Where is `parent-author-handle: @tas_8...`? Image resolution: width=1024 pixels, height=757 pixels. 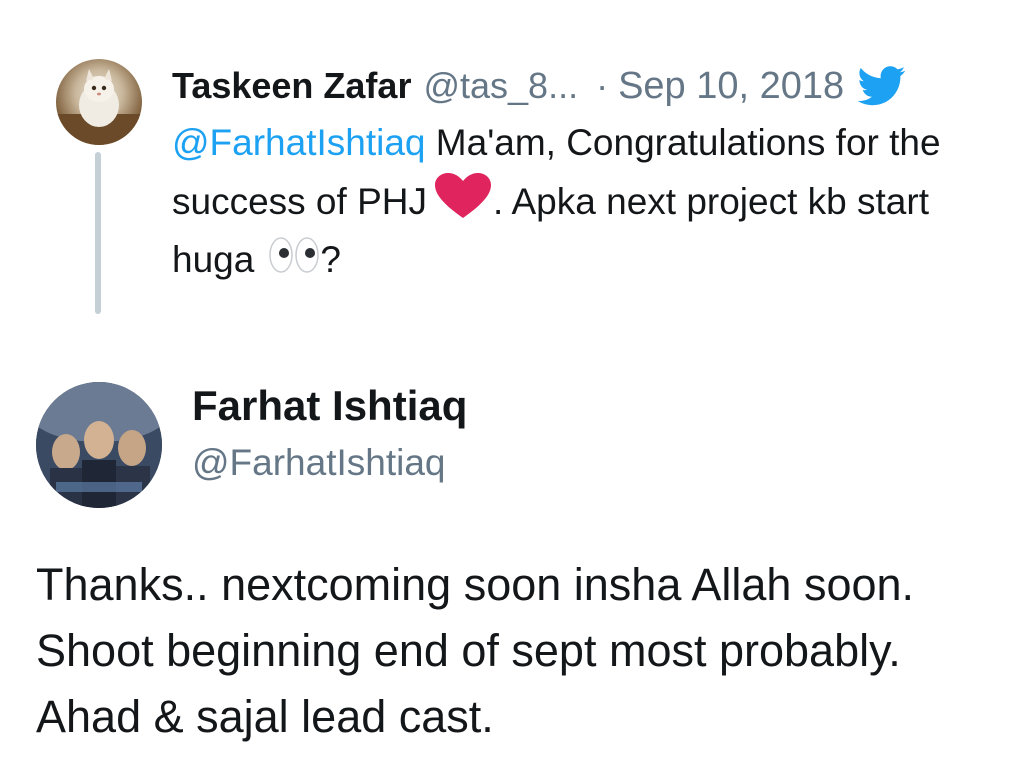
parent-author-handle: @tas_8... is located at coordinates (500, 86).